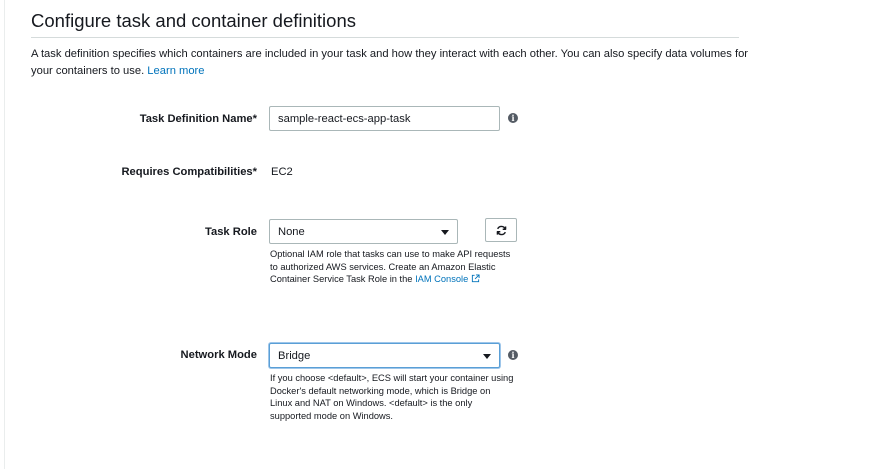 This screenshot has height=469, width=880. What do you see at coordinates (175, 71) in the screenshot?
I see `learn-more-link: Learn more` at bounding box center [175, 71].